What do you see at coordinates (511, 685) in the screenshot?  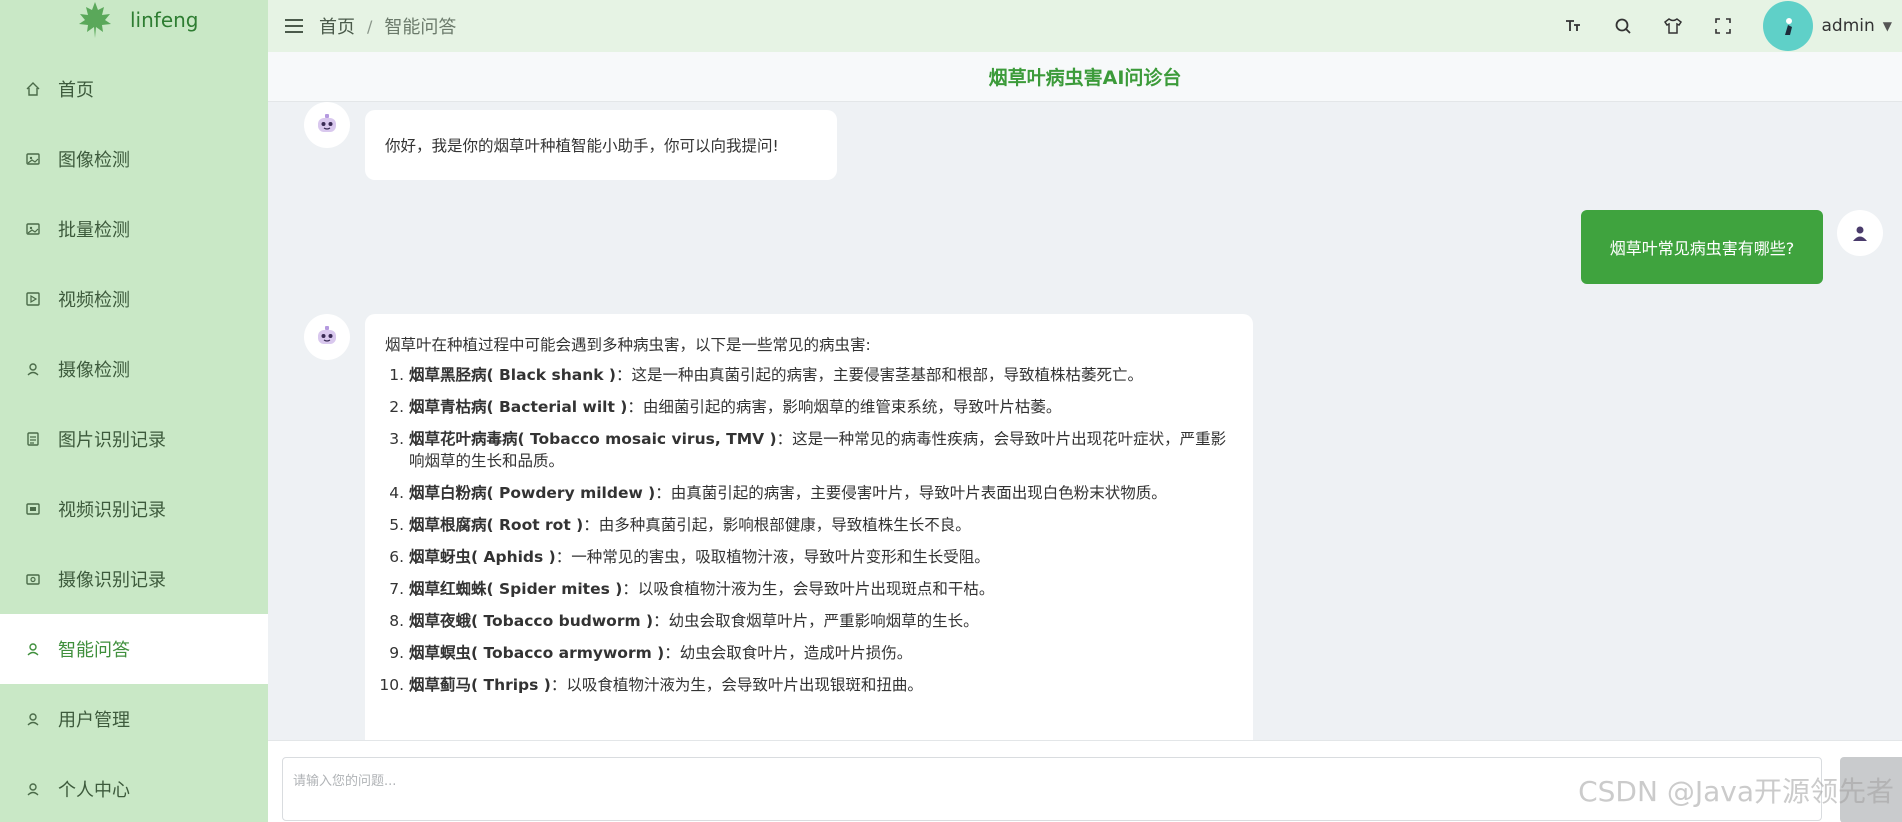 I see `pest-english-name: ( Thrips )` at bounding box center [511, 685].